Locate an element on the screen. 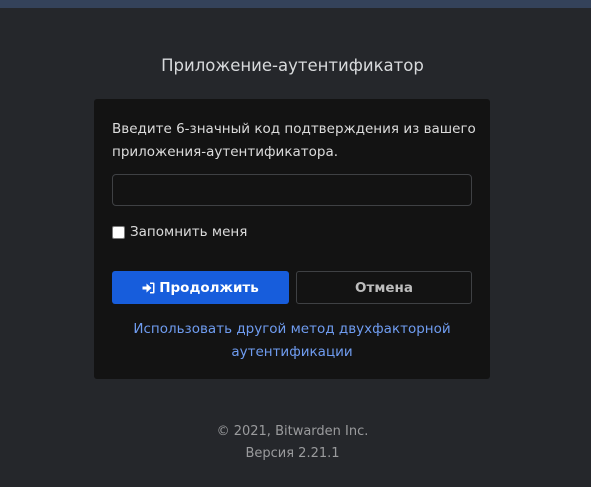 The height and width of the screenshot is (487, 591). remember-me-row: Запомнить меня is located at coordinates (179, 232).